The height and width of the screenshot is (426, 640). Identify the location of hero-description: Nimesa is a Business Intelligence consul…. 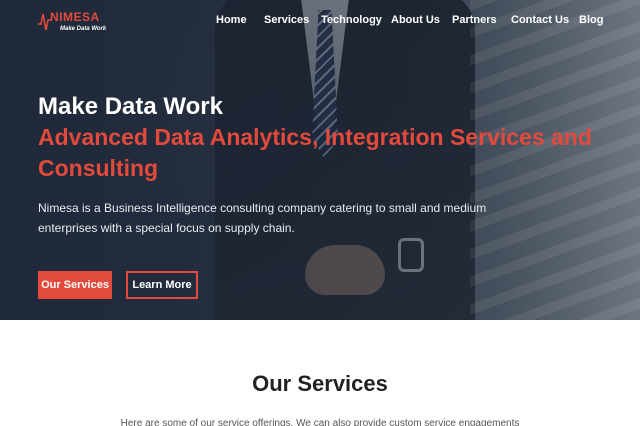
(262, 218).